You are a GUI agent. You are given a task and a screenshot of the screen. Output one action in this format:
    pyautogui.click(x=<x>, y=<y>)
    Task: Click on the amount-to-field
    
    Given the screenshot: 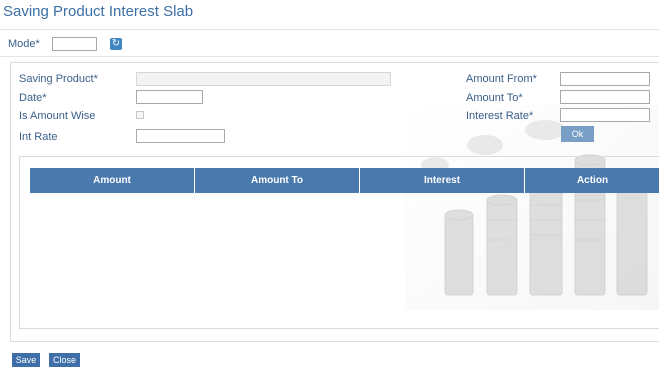 What is the action you would take?
    pyautogui.click(x=605, y=97)
    